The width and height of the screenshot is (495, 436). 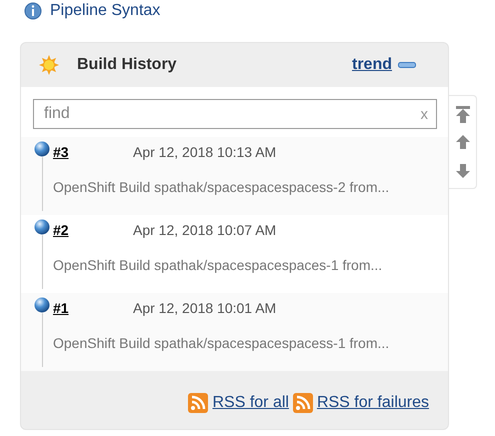 What do you see at coordinates (93, 230) in the screenshot?
I see `build-number-link: #2` at bounding box center [93, 230].